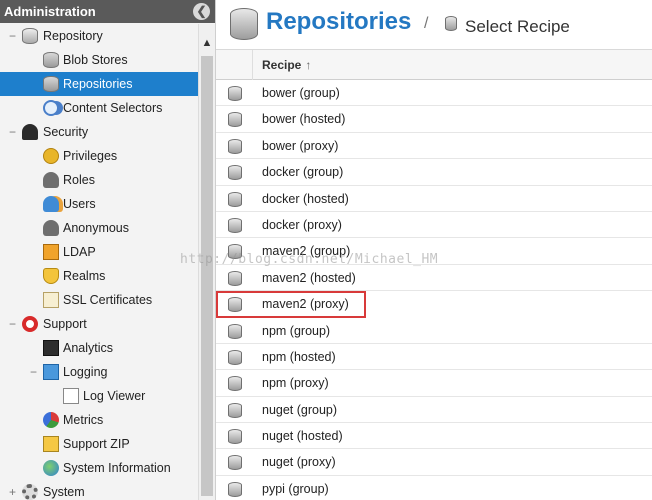 This screenshot has height=500, width=652. Describe the element at coordinates (65, 324) in the screenshot. I see `sidebar-item-label: Support` at that location.